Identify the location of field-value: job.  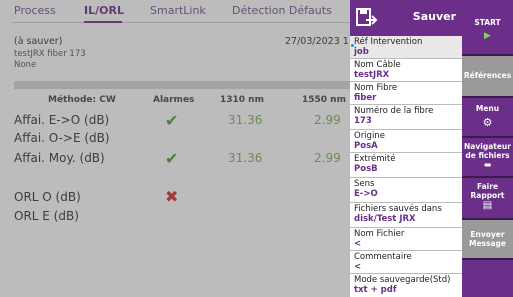
(361, 52).